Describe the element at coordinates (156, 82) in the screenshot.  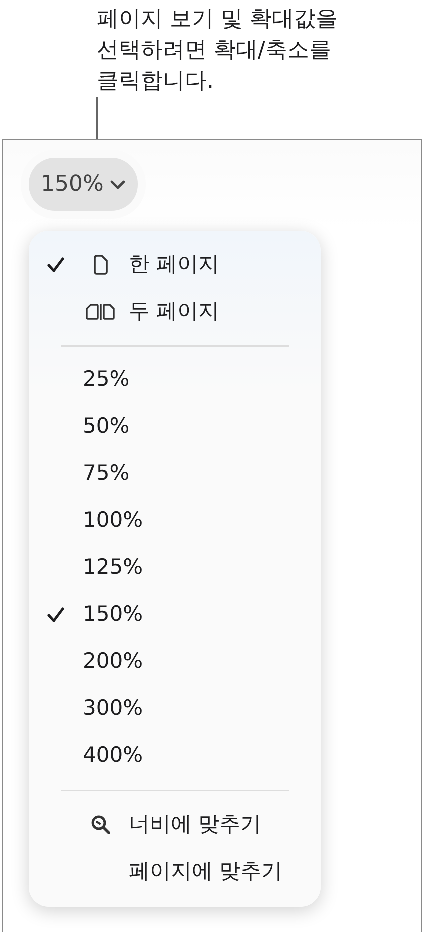
I see `callout-text: 클릭합니다.` at that location.